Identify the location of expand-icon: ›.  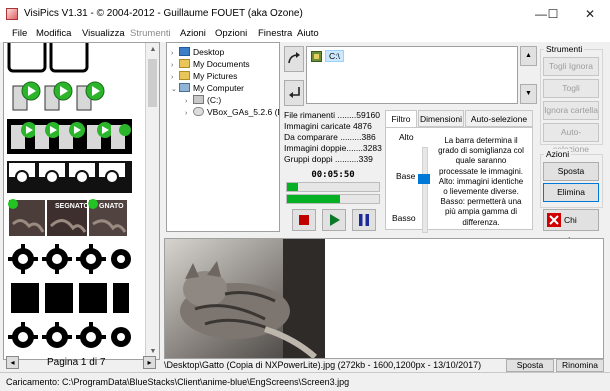
(189, 114).